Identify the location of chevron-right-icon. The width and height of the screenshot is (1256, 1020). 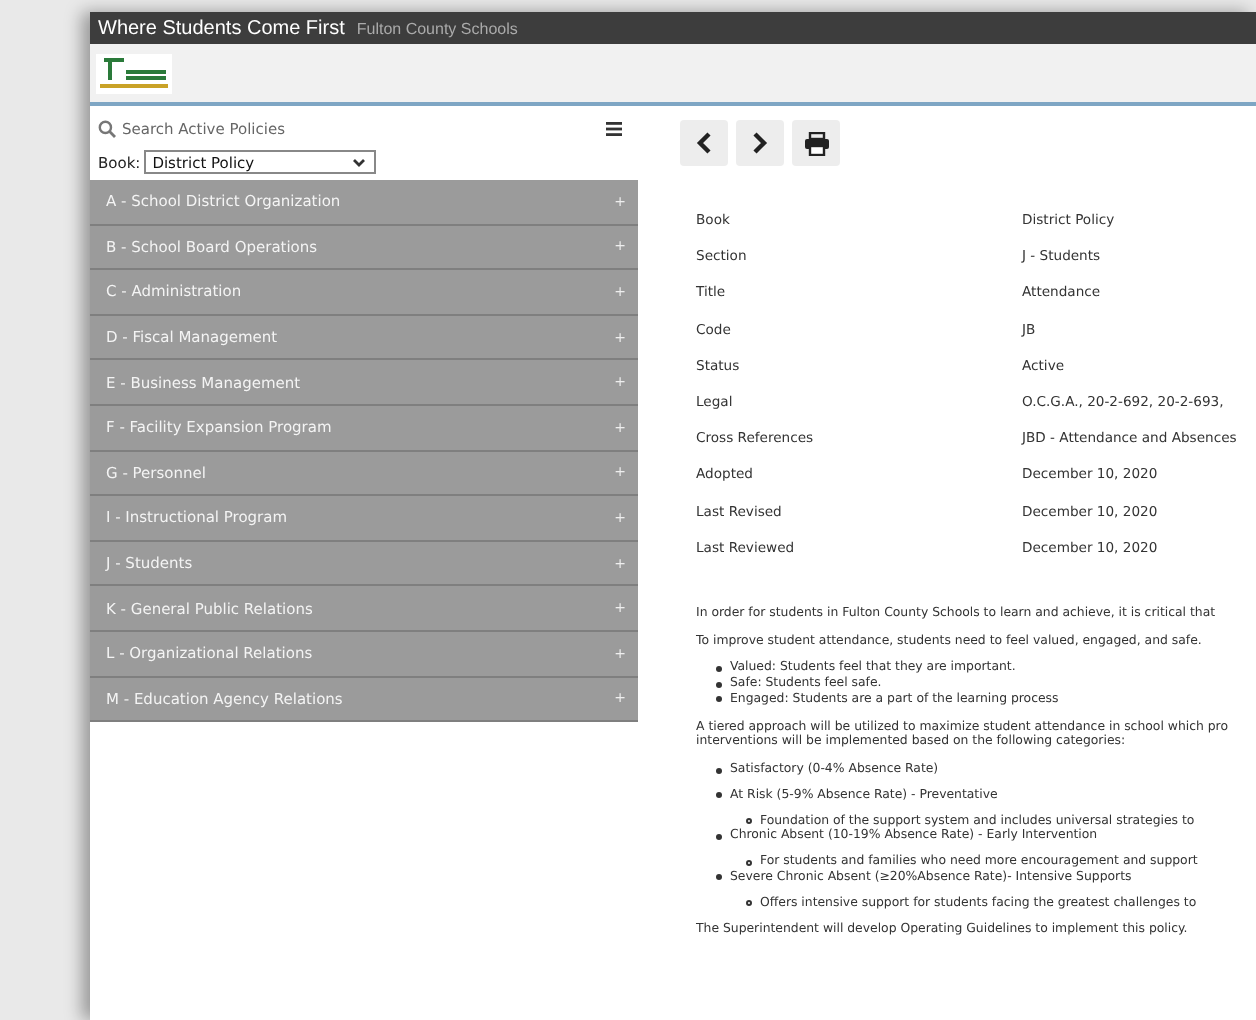
(760, 143).